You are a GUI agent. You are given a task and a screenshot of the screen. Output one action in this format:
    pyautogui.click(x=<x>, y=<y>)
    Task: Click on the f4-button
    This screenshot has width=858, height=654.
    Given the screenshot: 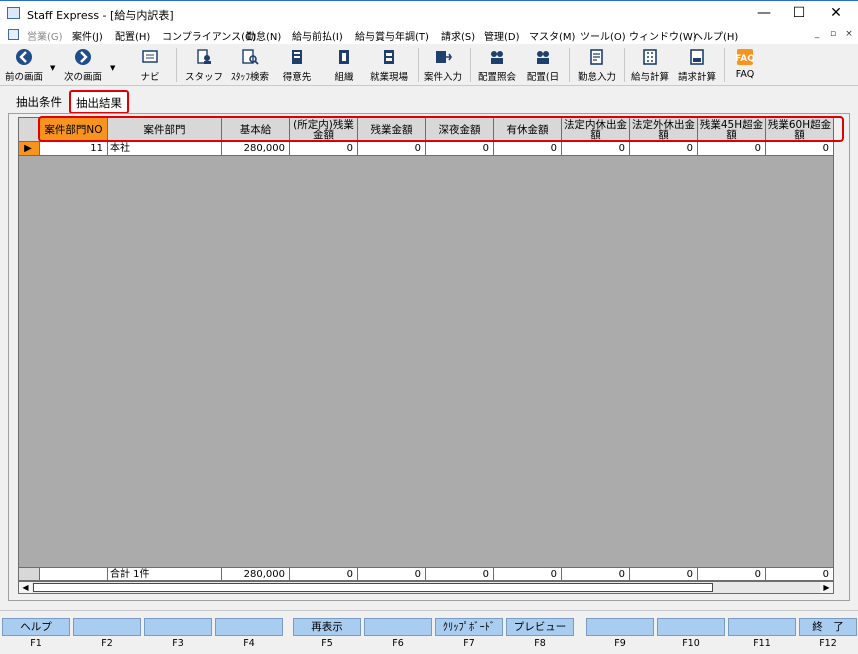 What is the action you would take?
    pyautogui.click(x=249, y=627)
    